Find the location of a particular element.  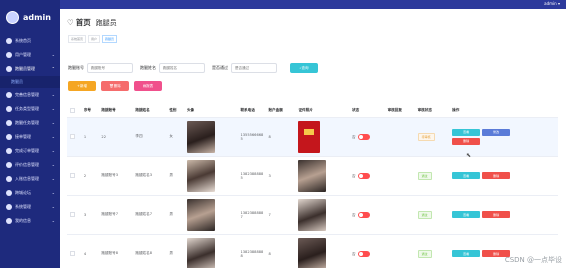

row-number: 2 is located at coordinates (89, 176).